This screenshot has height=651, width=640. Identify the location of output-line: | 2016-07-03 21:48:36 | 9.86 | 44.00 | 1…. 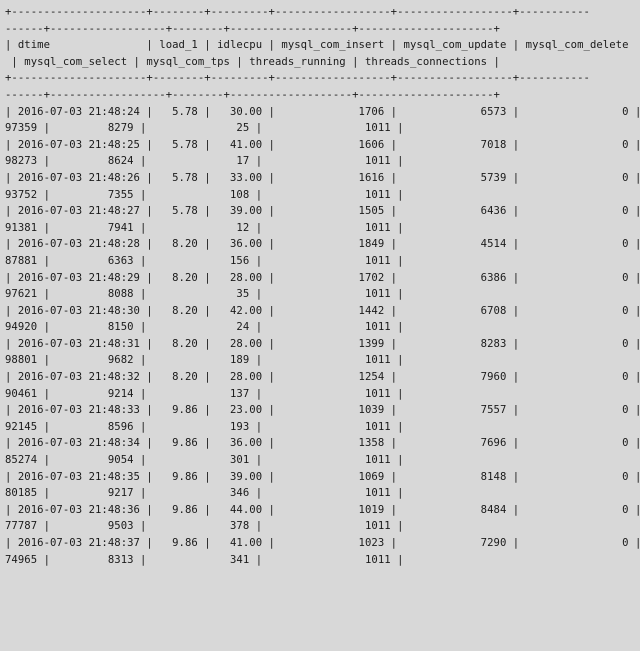
(322, 509).